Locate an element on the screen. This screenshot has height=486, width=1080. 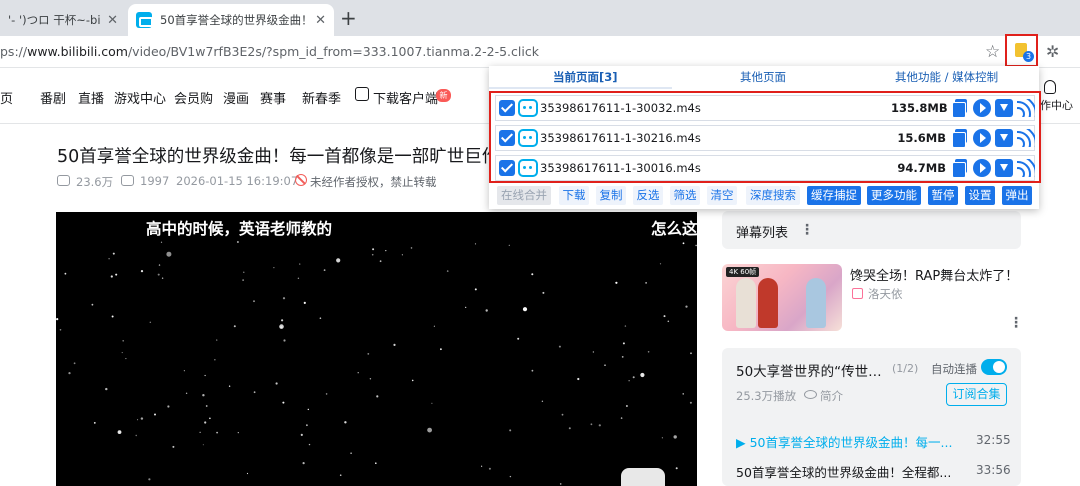
extension-count-badge: 3 is located at coordinates (1028, 56).